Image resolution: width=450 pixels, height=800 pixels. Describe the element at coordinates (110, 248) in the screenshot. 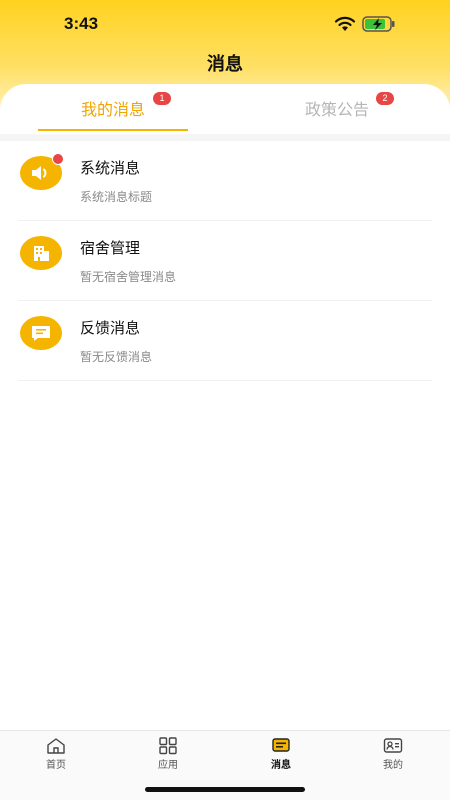

I see `message-title: 宿舍管理` at that location.